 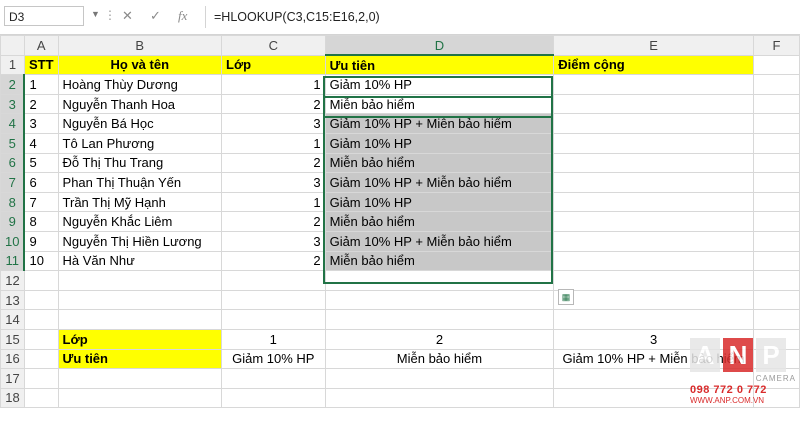 What do you see at coordinates (140, 84) in the screenshot?
I see `cell-name: Hoàng Thùy Dương` at bounding box center [140, 84].